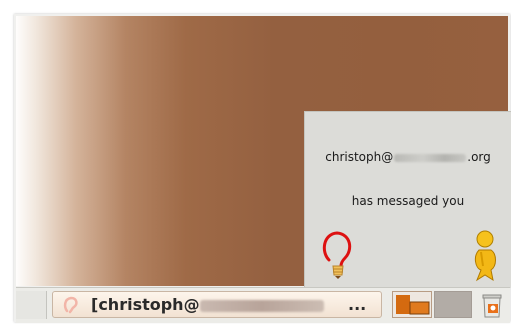 Image resolution: width=511 pixels, height=324 pixels. I want to click on taskbar-window-label: [christoph@, so click(207, 304).